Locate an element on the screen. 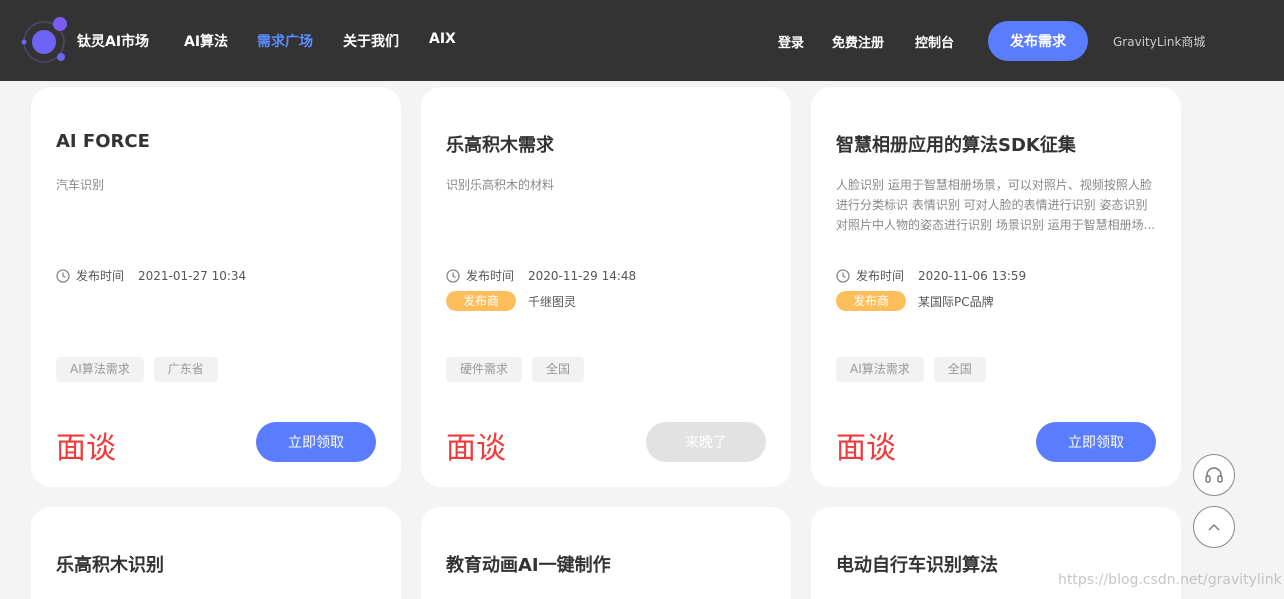 The height and width of the screenshot is (599, 1284). publisher-row: 发布商 千继图灵 is located at coordinates (511, 301).